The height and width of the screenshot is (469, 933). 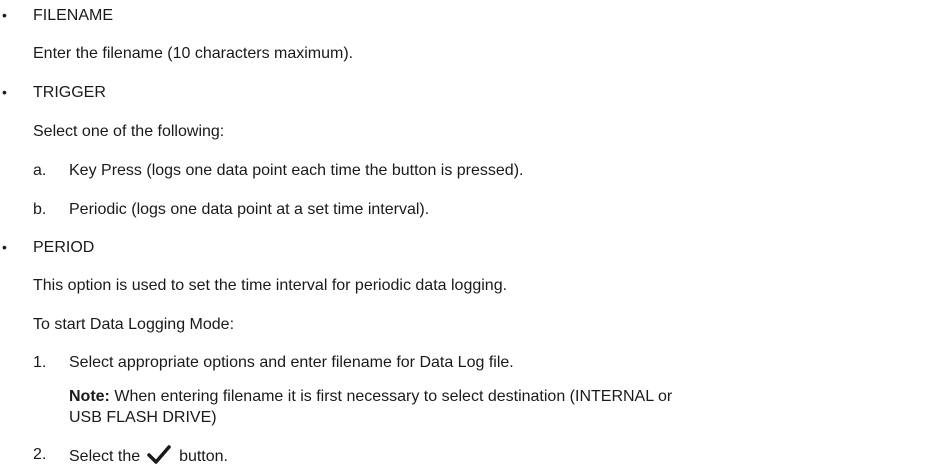 What do you see at coordinates (64, 247) in the screenshot?
I see `heading-period: PERIOD` at bounding box center [64, 247].